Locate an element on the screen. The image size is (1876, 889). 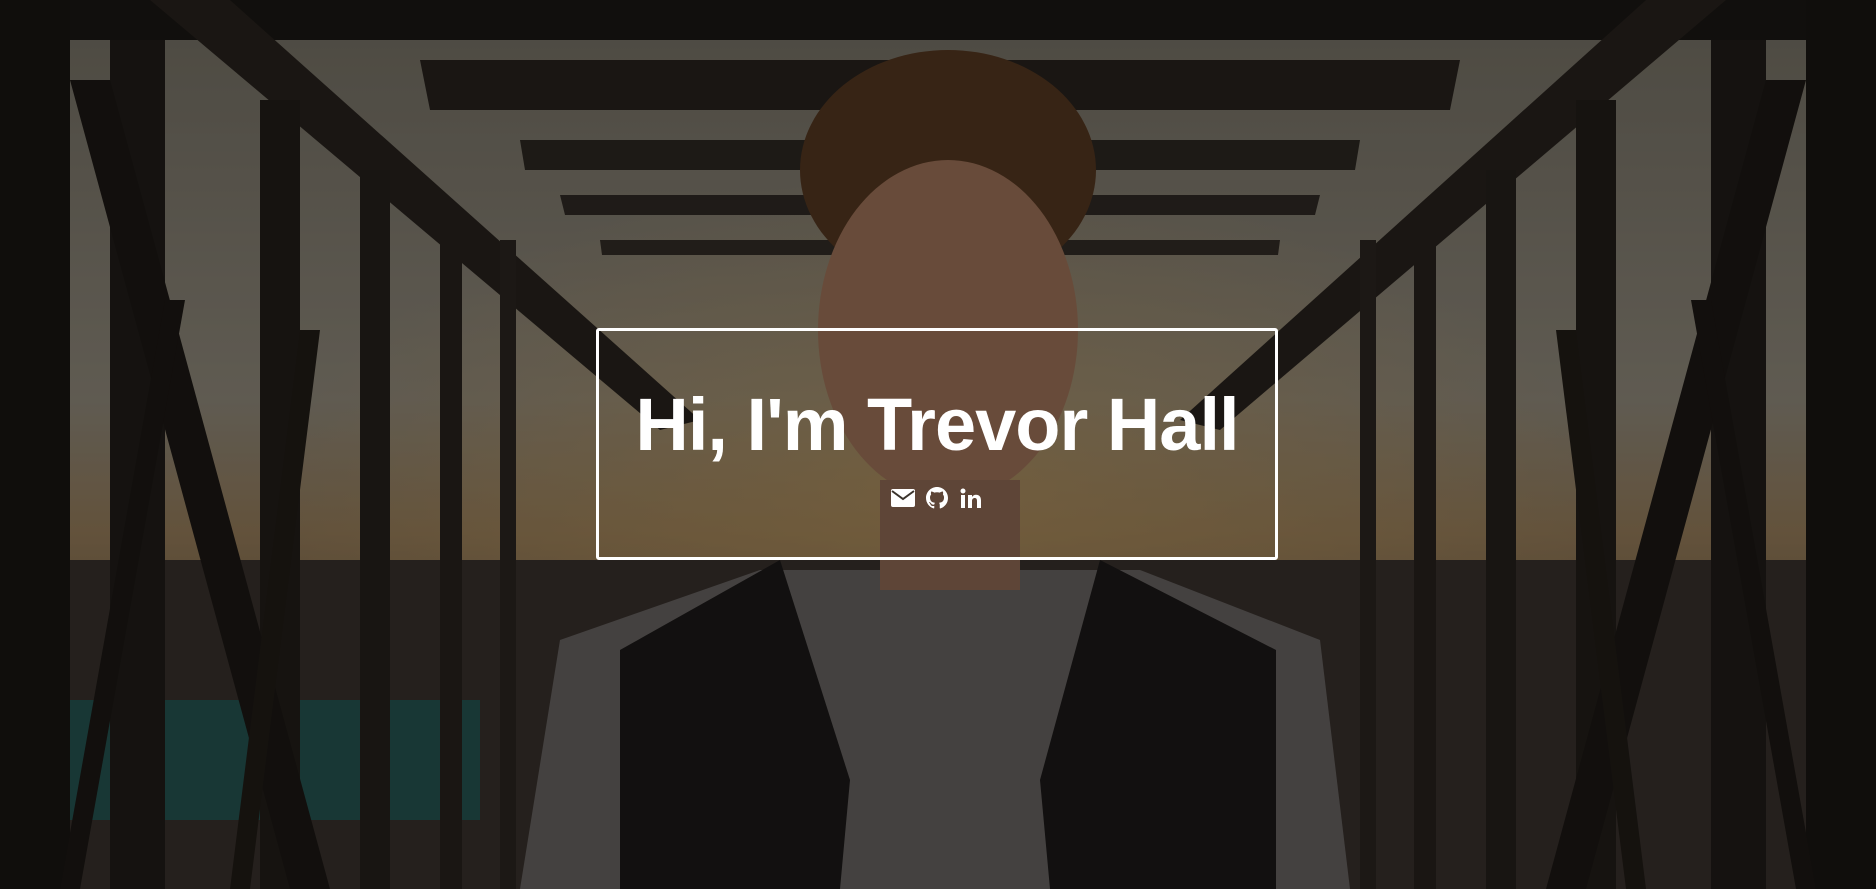
intro-card: Hi, I'm Trevor Hall is located at coordinates (937, 444).